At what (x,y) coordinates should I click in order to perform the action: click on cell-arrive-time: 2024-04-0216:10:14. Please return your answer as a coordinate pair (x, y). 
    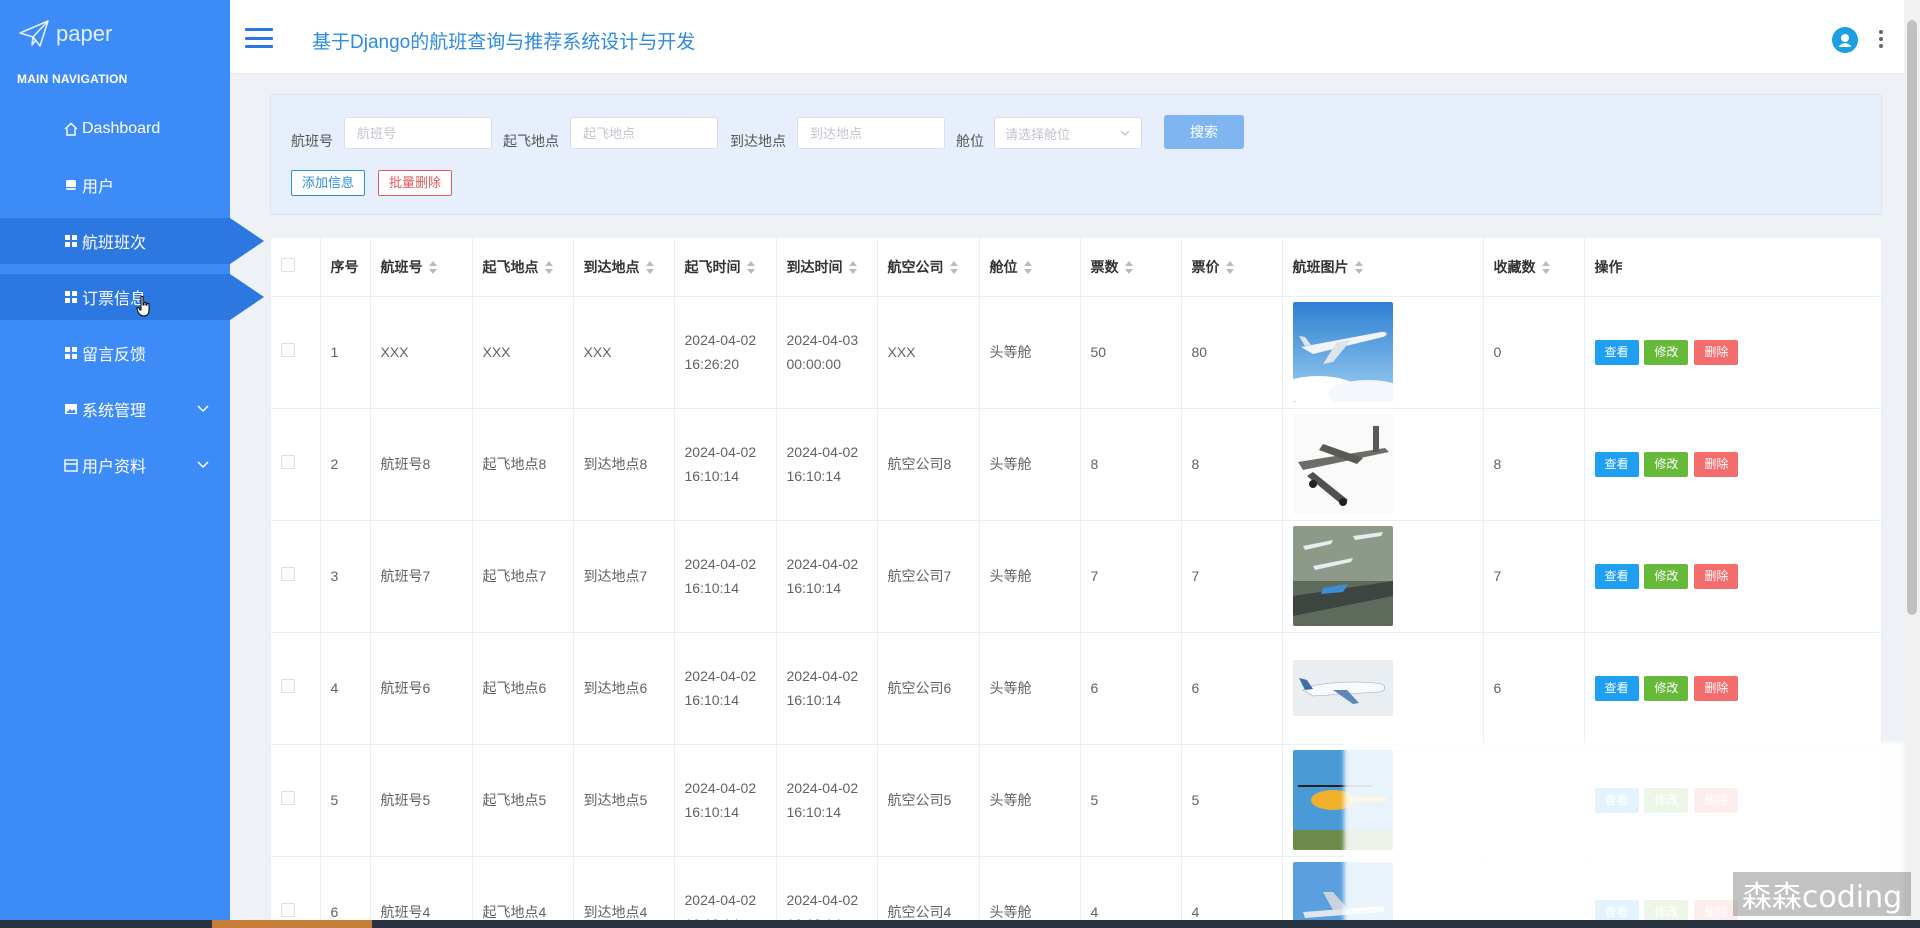
    Looking at the image, I should click on (827, 891).